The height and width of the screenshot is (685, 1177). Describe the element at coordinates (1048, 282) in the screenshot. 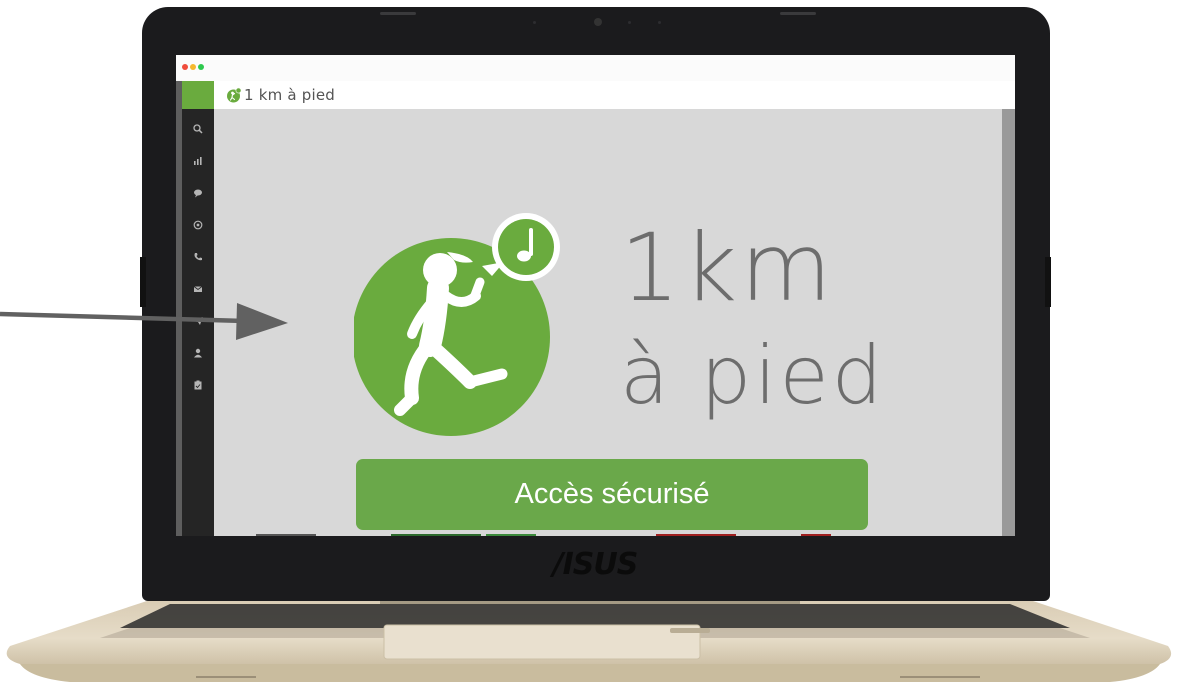

I see `lid-hinge-right` at that location.